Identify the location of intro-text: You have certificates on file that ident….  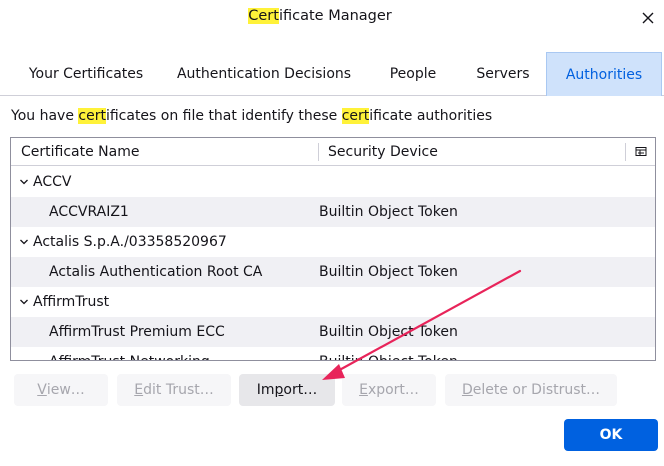
(252, 116).